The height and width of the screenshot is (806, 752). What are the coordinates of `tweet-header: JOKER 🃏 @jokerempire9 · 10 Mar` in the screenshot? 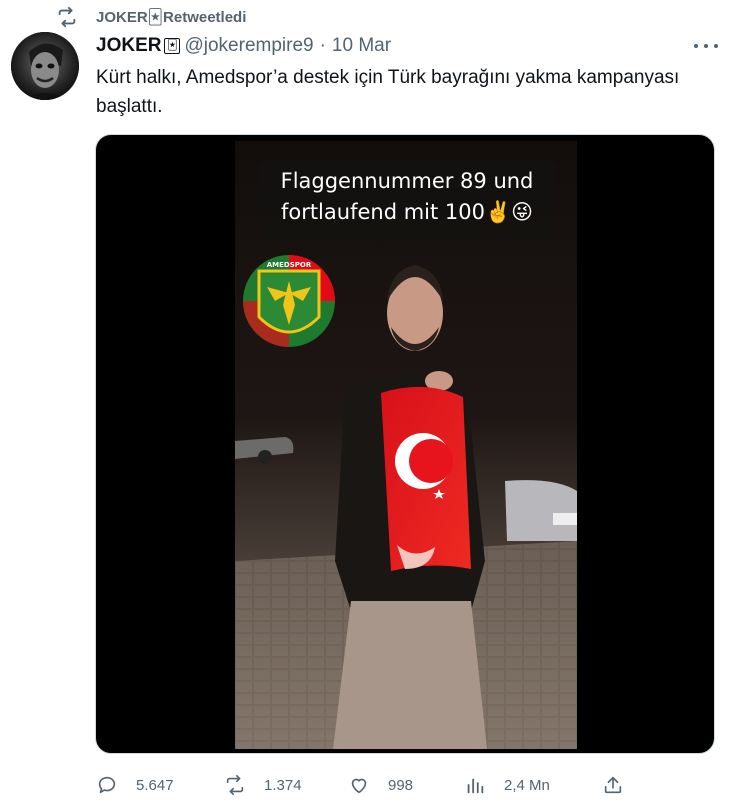 It's located at (409, 46).